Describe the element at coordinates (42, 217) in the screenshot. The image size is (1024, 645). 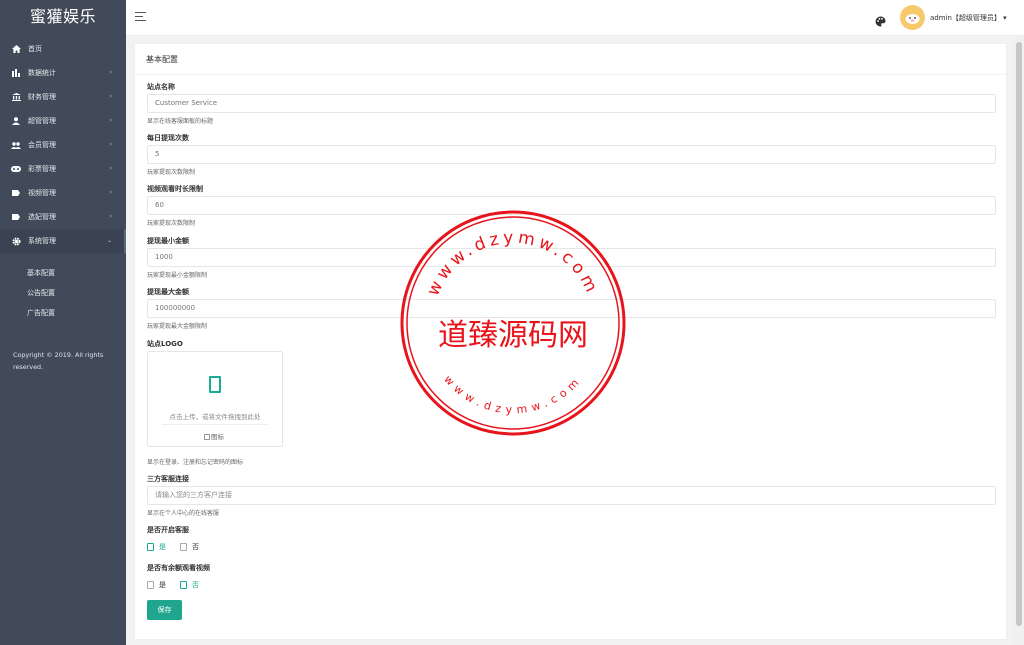
I see `sidebar-item-label: 选妃管理` at that location.